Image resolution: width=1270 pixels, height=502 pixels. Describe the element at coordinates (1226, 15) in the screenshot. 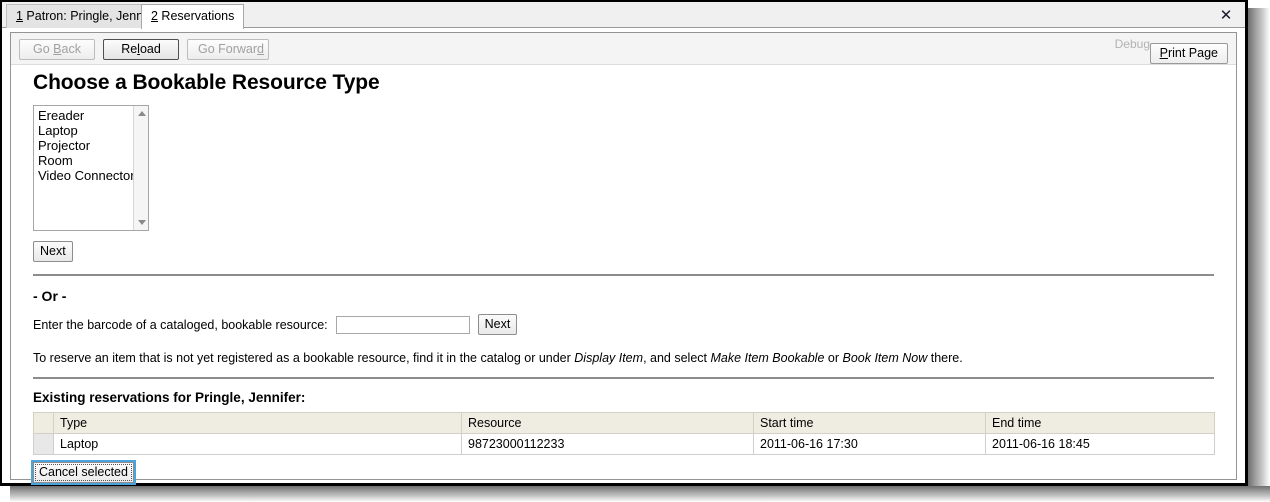

I see `close-icon: ✕` at that location.